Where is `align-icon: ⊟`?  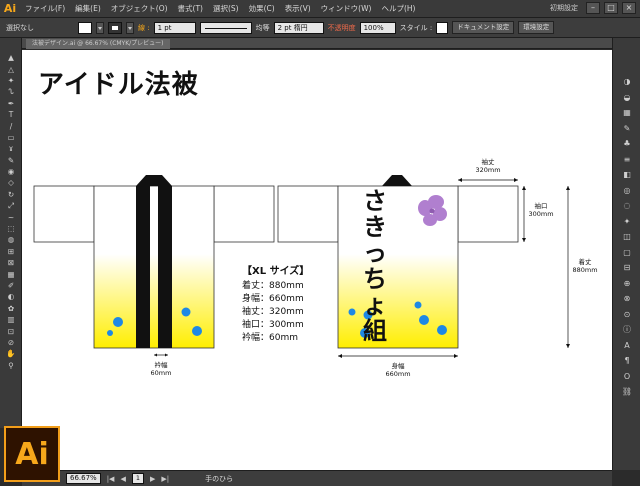 align-icon: ⊟ is located at coordinates (626, 268).